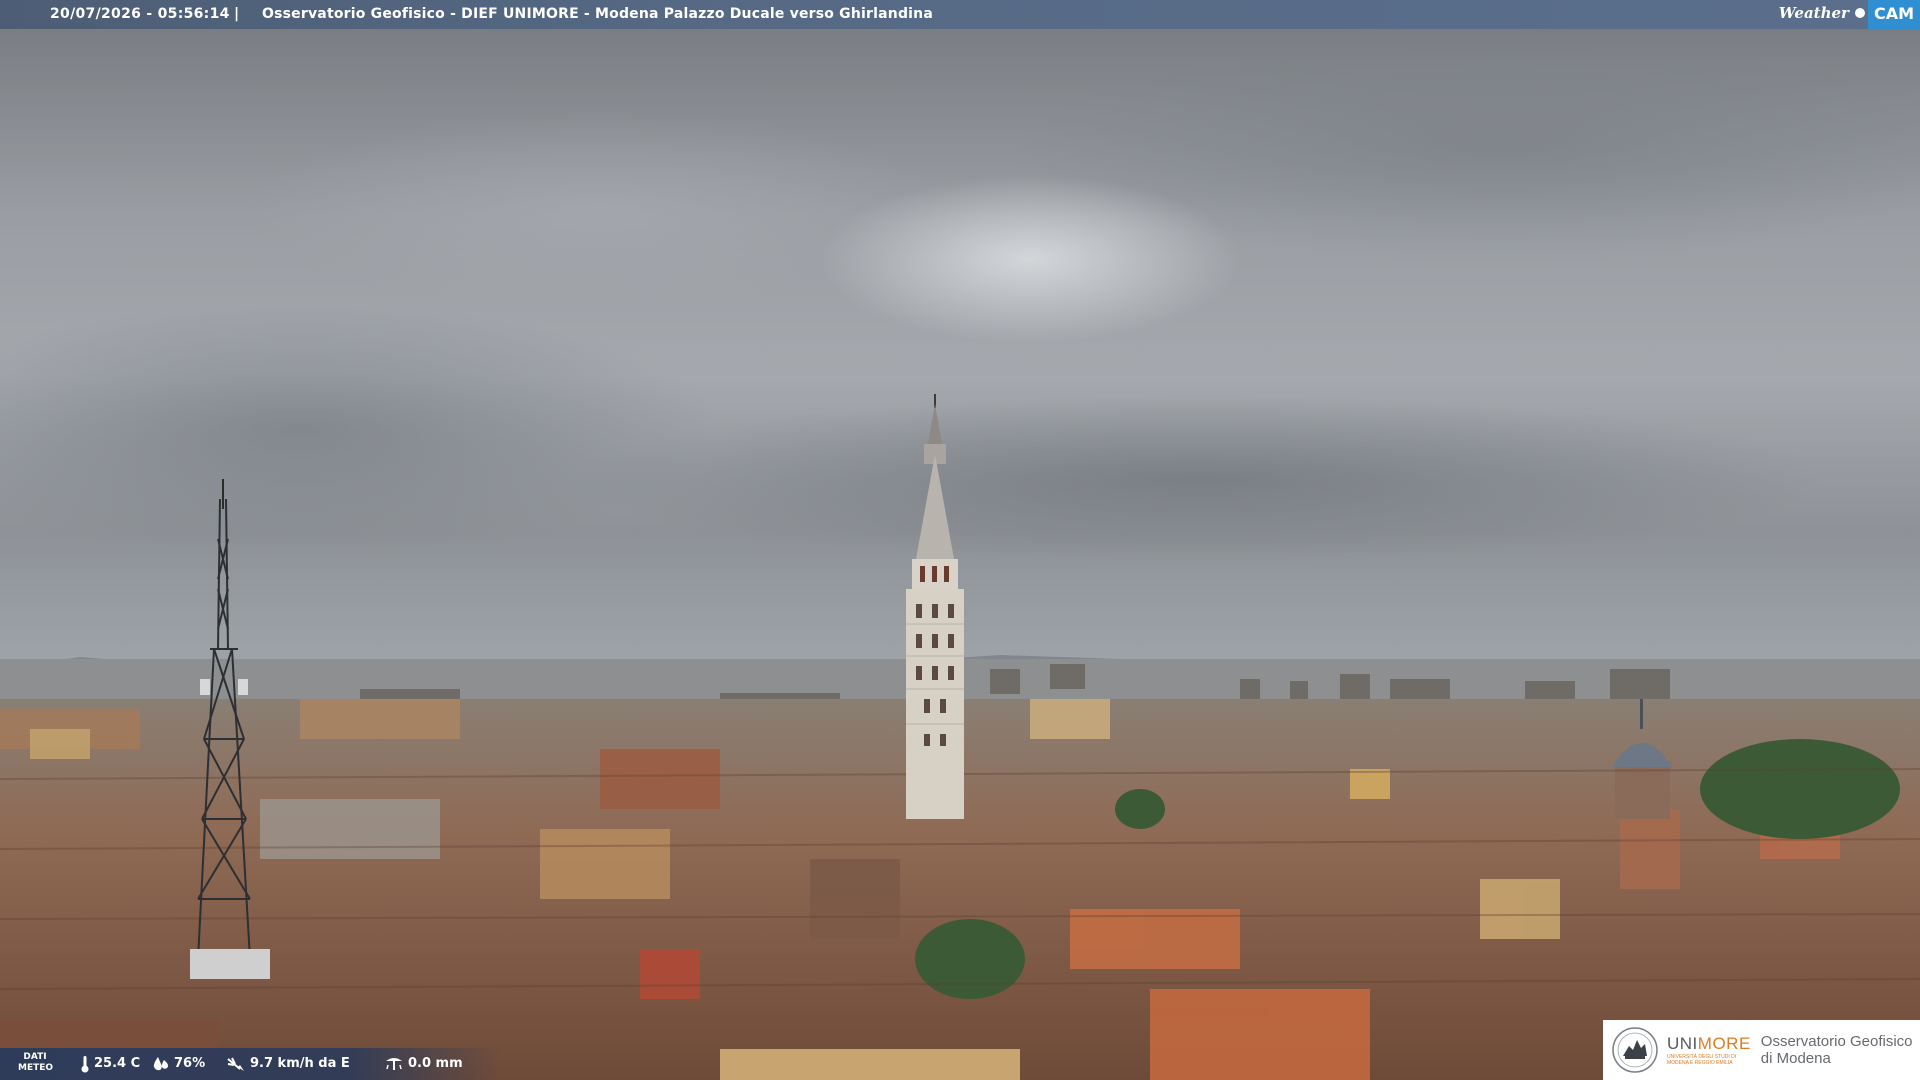 The image size is (1920, 1080). Describe the element at coordinates (1893, 15) in the screenshot. I see `brand-cam-text: CAM` at that location.